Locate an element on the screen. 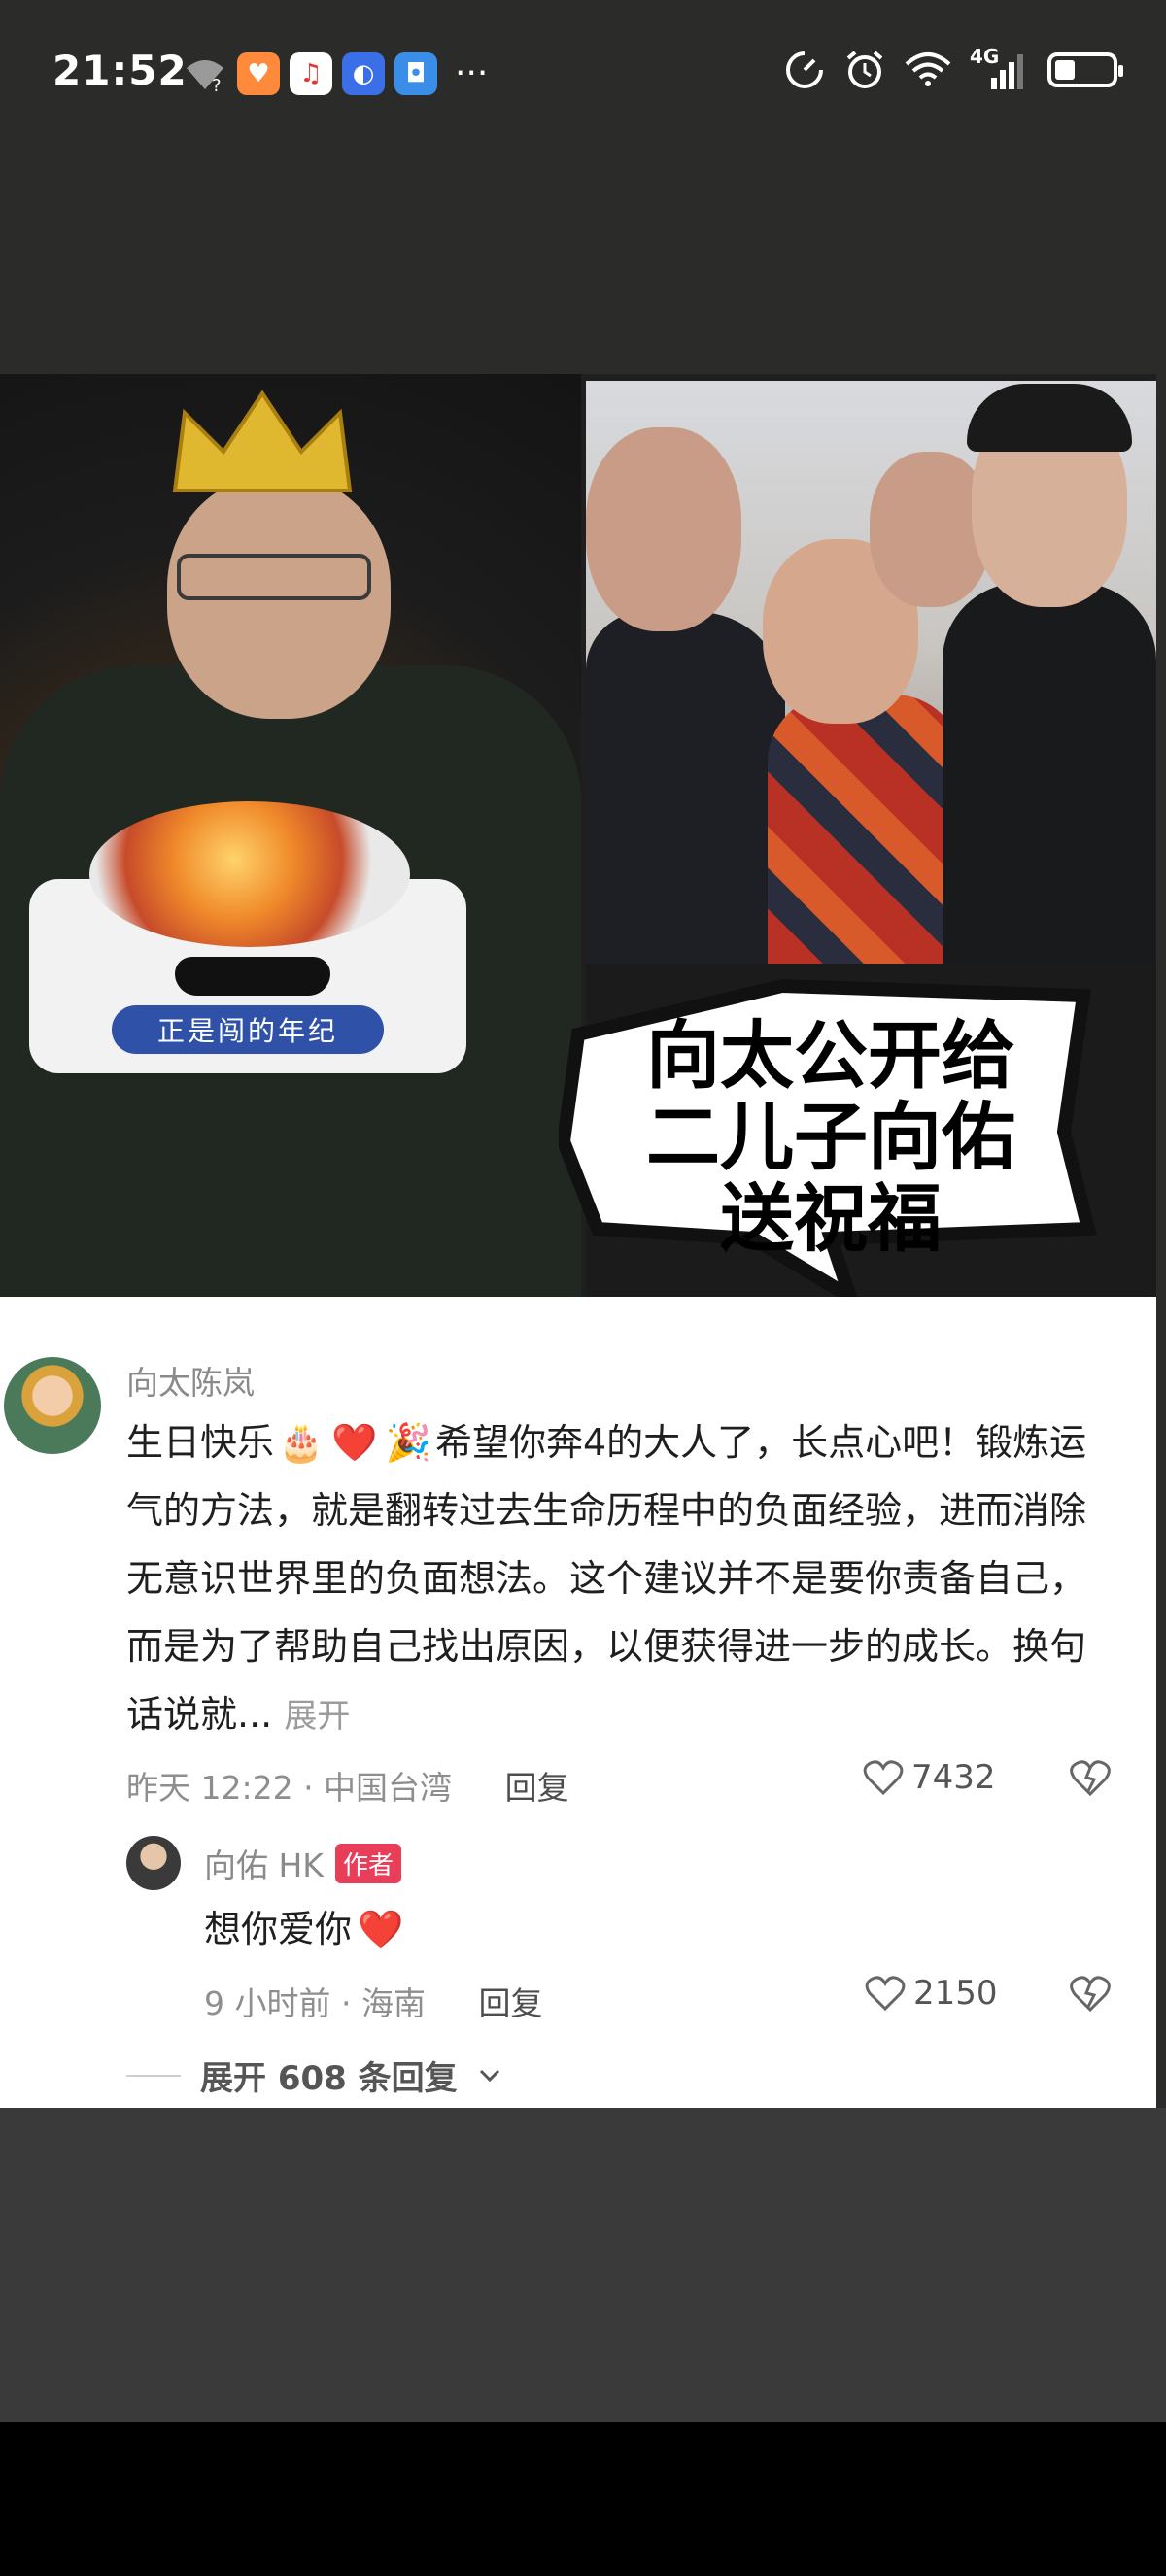 The width and height of the screenshot is (1166, 2576). expand-replies-label: 展开 608 条回复 is located at coordinates (329, 2078).